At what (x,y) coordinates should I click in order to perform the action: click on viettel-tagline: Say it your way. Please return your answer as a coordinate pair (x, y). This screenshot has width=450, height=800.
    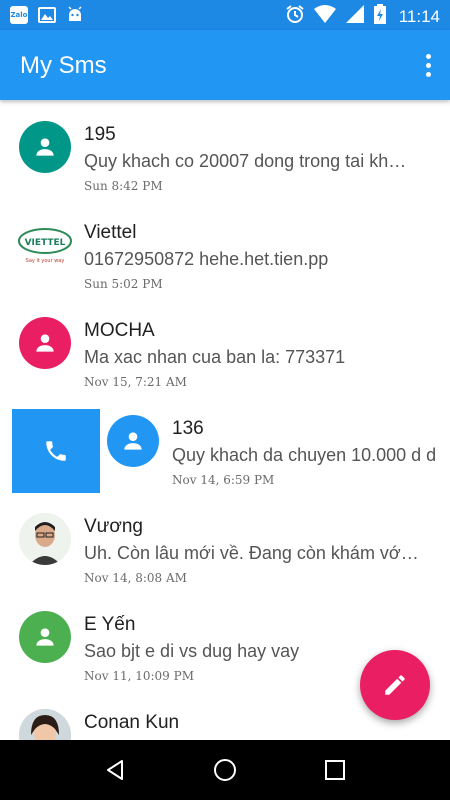
    Looking at the image, I should click on (45, 261).